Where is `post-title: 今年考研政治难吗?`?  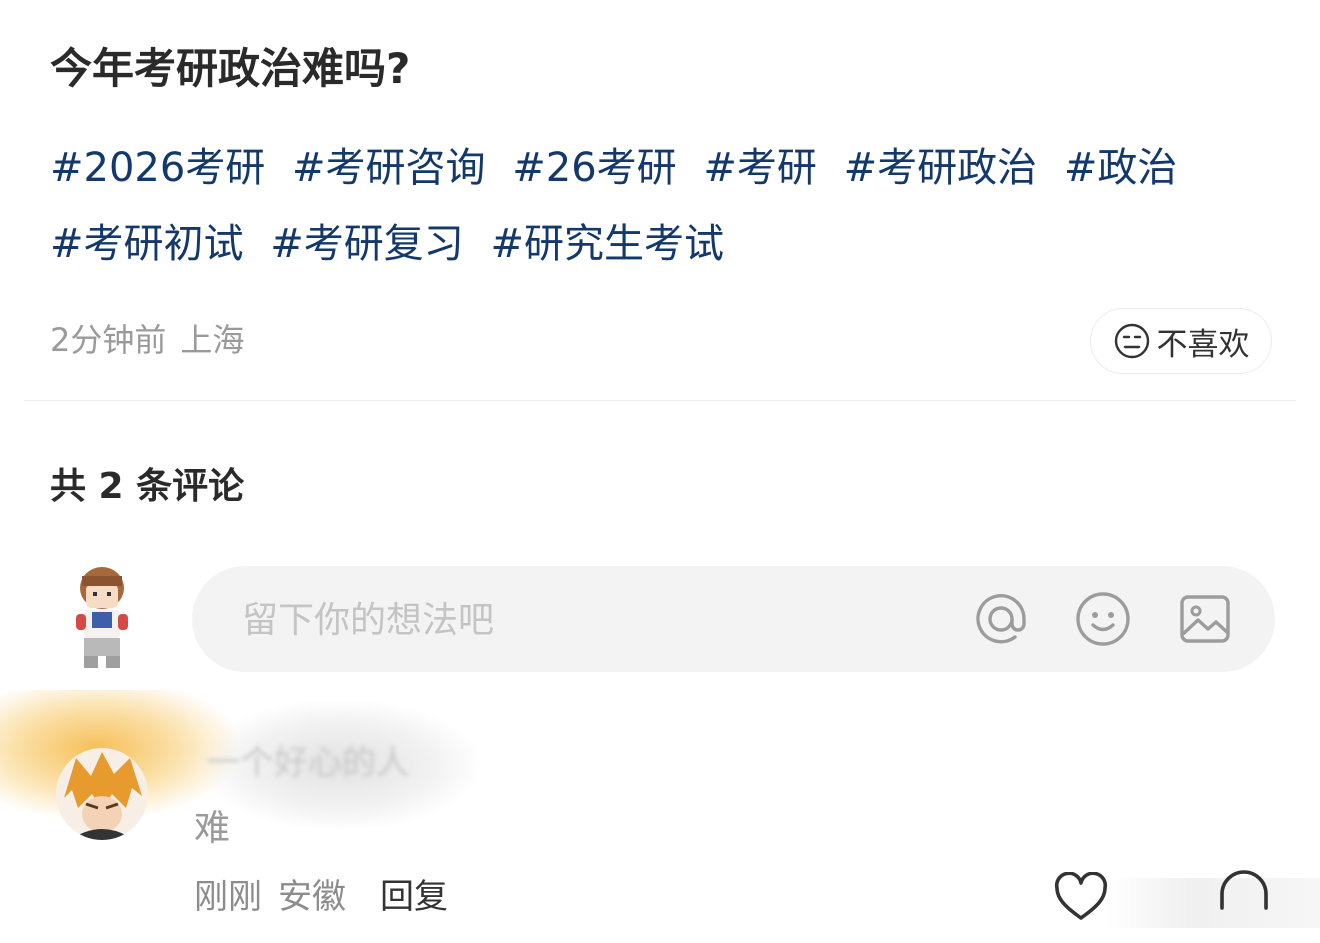 post-title: 今年考研政治难吗? is located at coordinates (230, 68).